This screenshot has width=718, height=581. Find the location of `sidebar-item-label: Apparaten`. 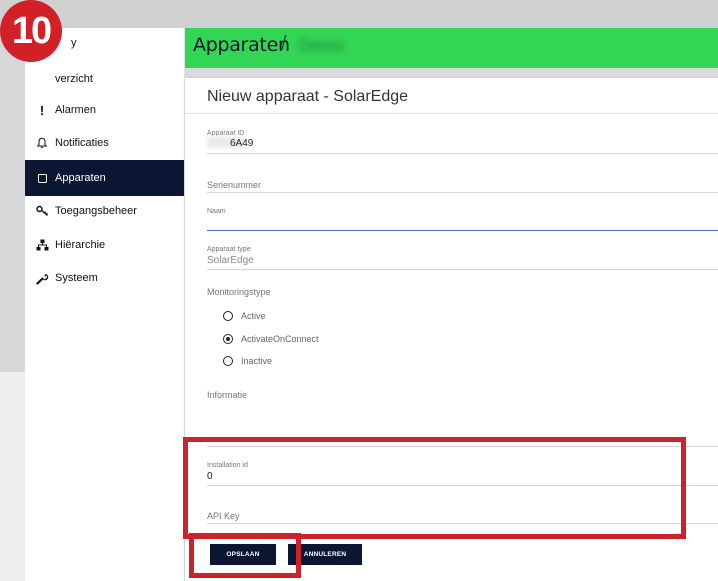

sidebar-item-label: Apparaten is located at coordinates (80, 178).